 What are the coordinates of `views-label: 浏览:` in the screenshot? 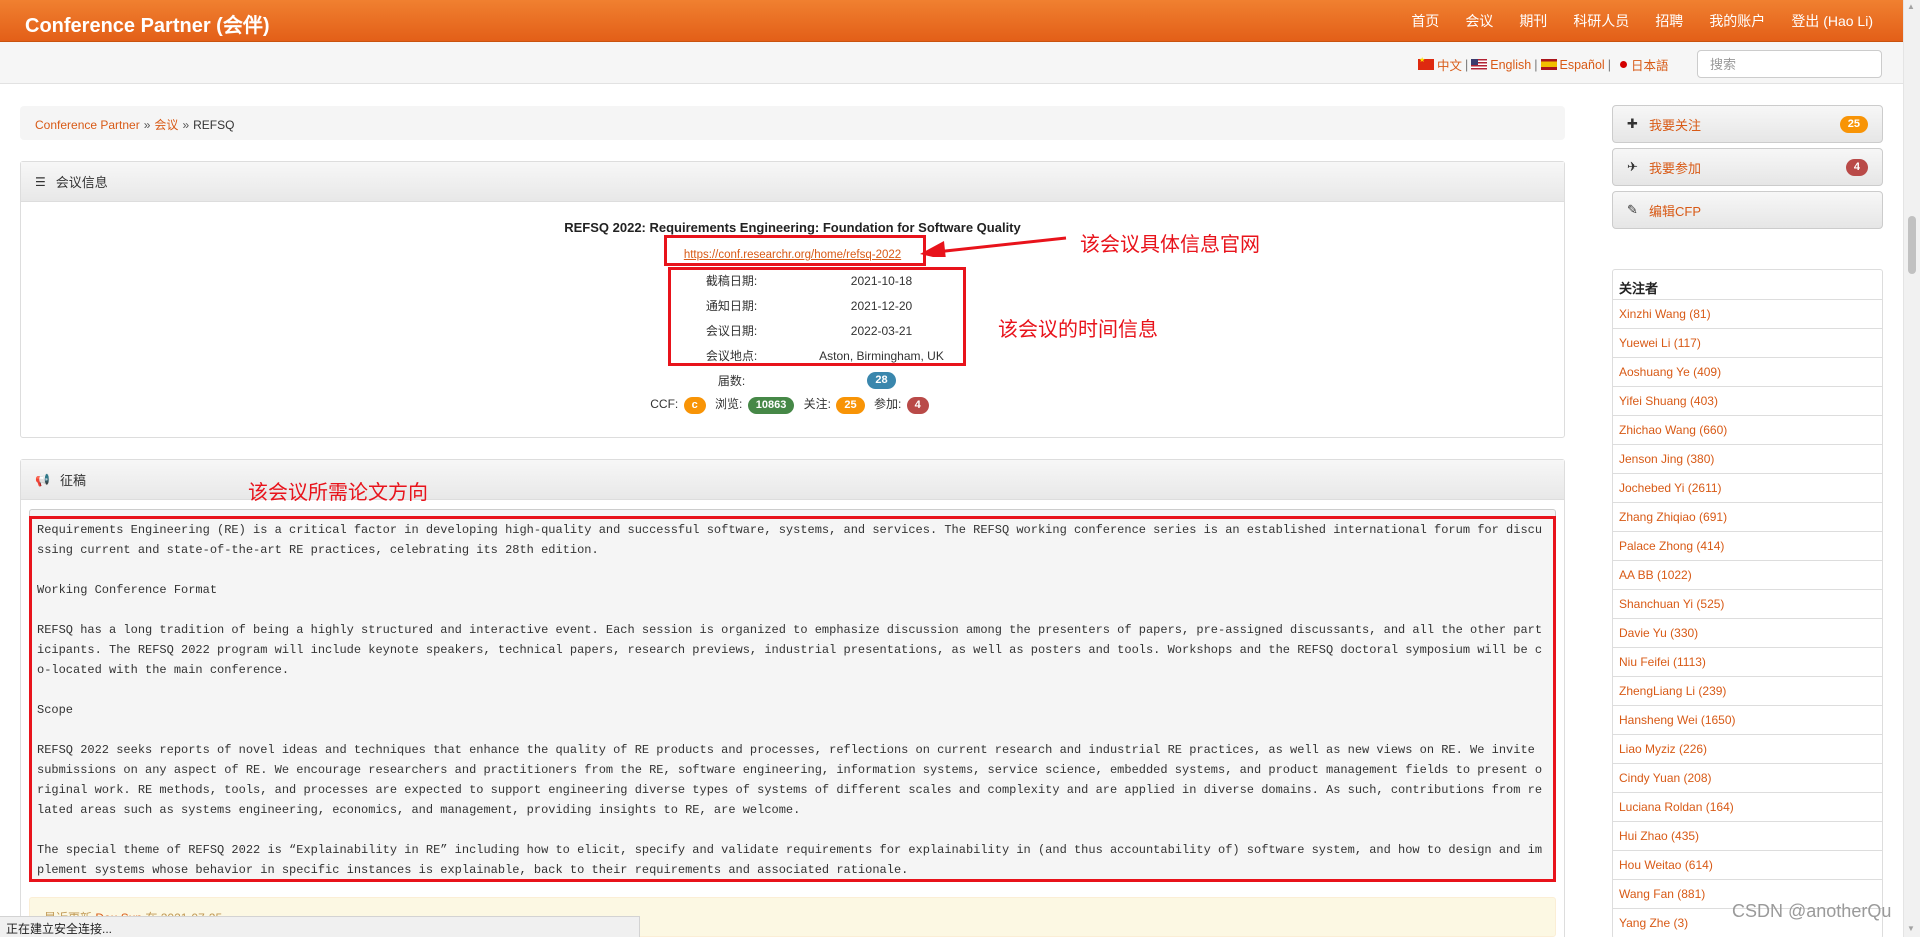 It's located at (729, 404).